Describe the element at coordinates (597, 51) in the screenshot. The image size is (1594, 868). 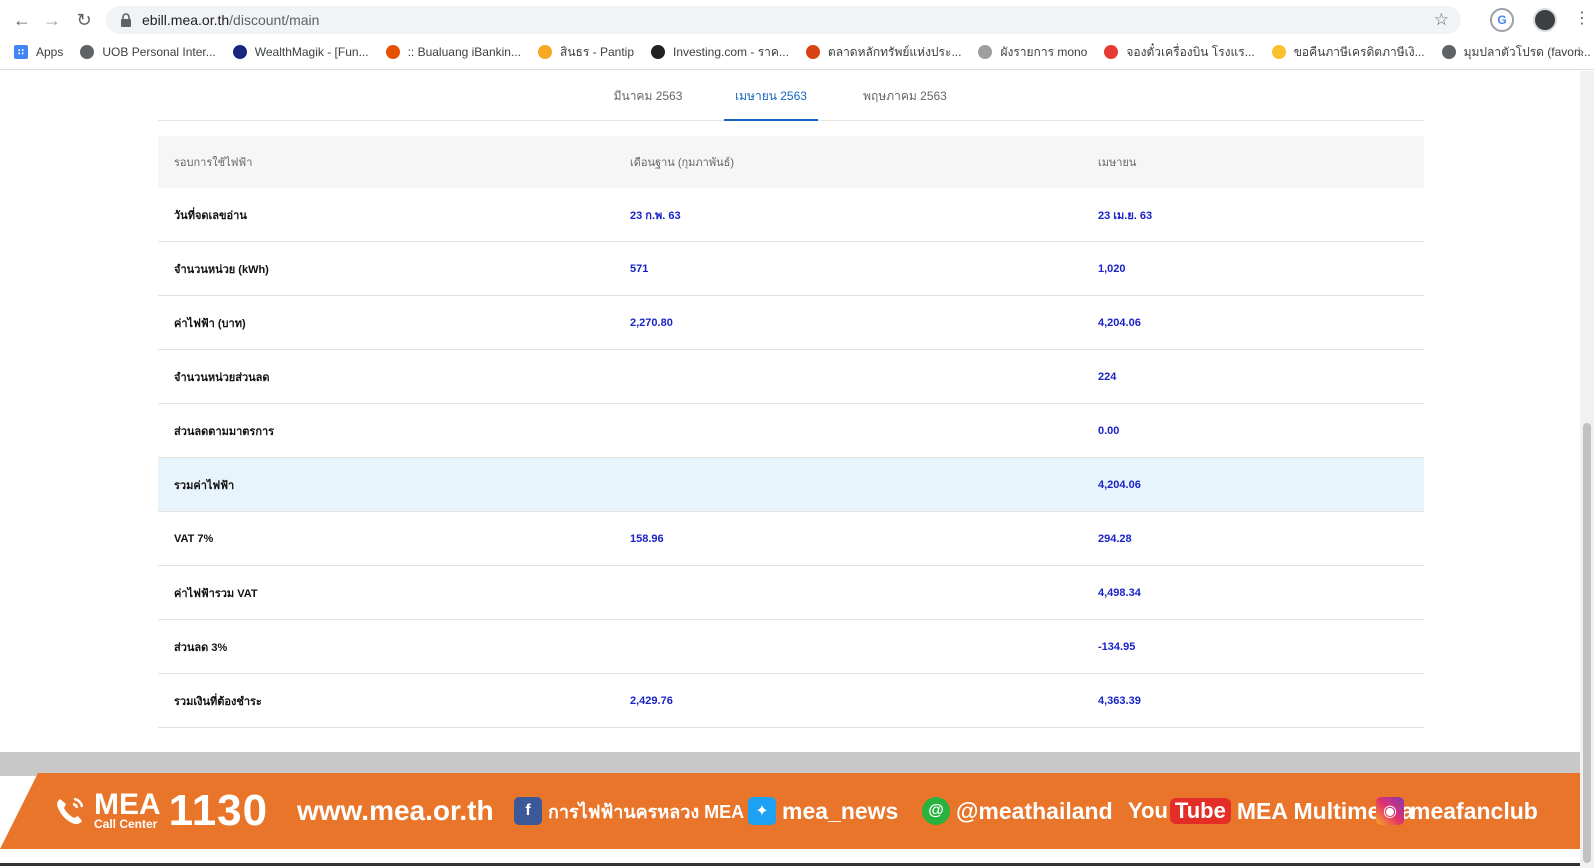
I see `bookmark-label: สินธร - Pantip` at that location.